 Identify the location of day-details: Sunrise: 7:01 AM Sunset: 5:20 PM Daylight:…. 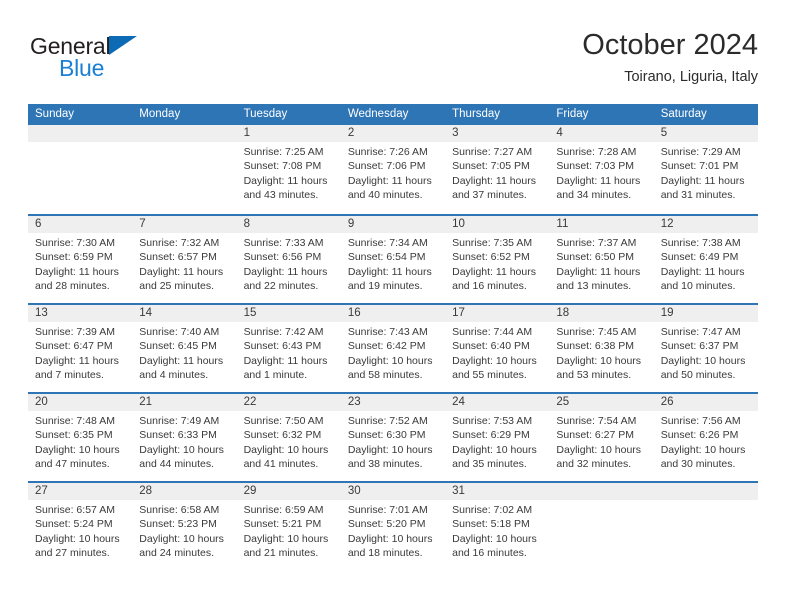
(393, 530).